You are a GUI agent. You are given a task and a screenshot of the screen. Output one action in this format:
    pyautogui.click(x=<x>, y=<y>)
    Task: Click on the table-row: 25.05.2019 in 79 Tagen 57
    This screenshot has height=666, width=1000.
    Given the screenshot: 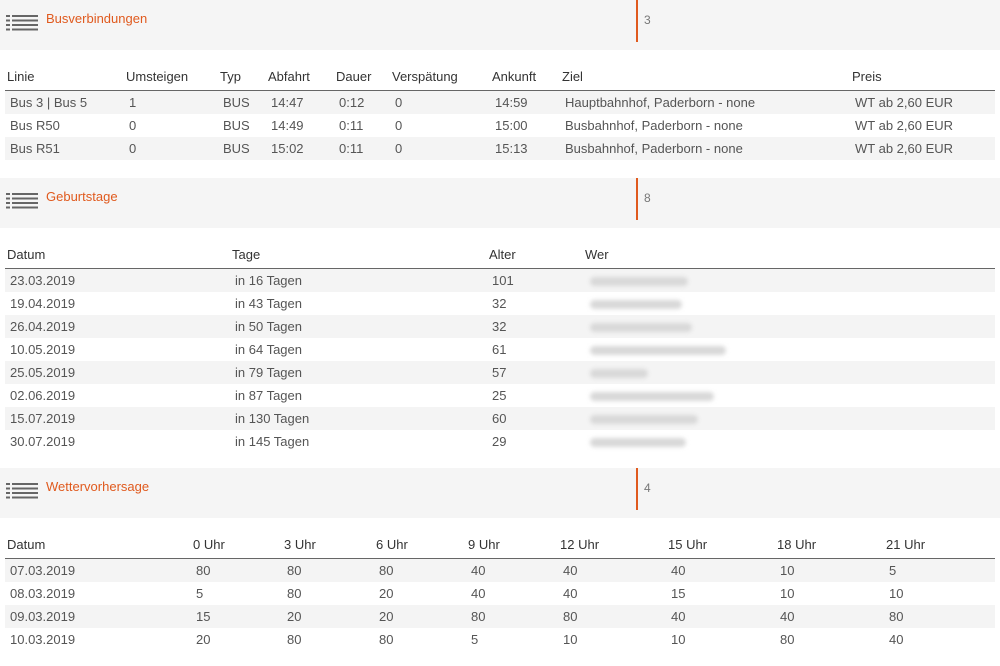 What is the action you would take?
    pyautogui.click(x=500, y=372)
    